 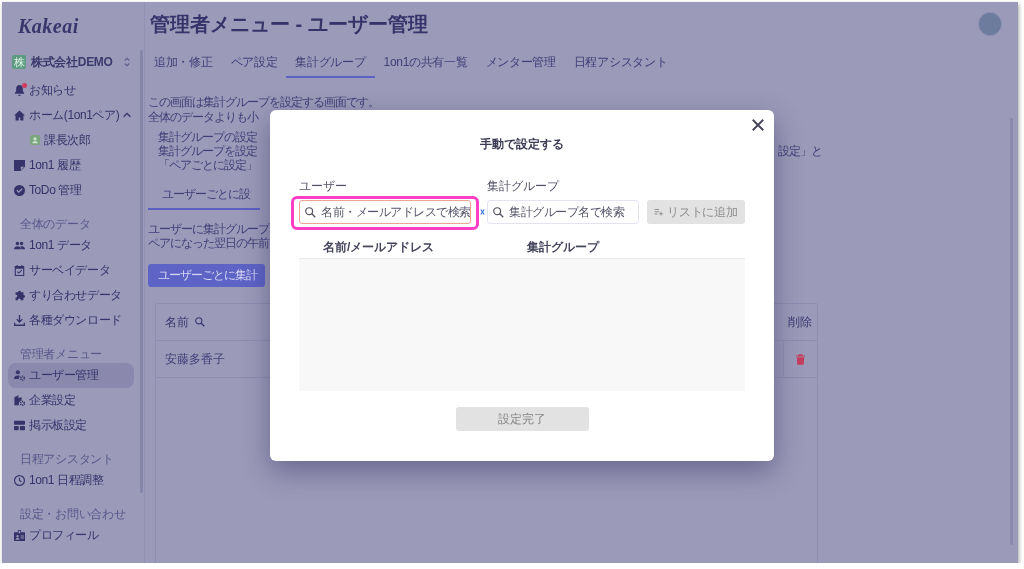 What do you see at coordinates (523, 186) in the screenshot?
I see `field-label: 集計グループ` at bounding box center [523, 186].